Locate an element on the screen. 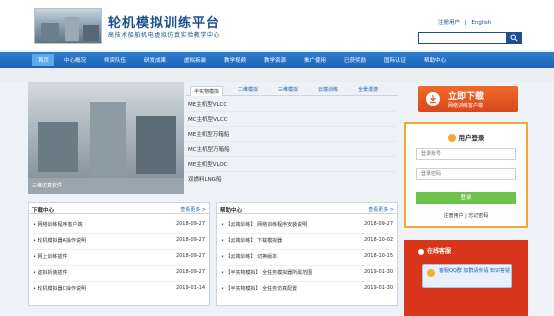 The width and height of the screenshot is (554, 316). nav-videos: 教学视频 is located at coordinates (235, 60).